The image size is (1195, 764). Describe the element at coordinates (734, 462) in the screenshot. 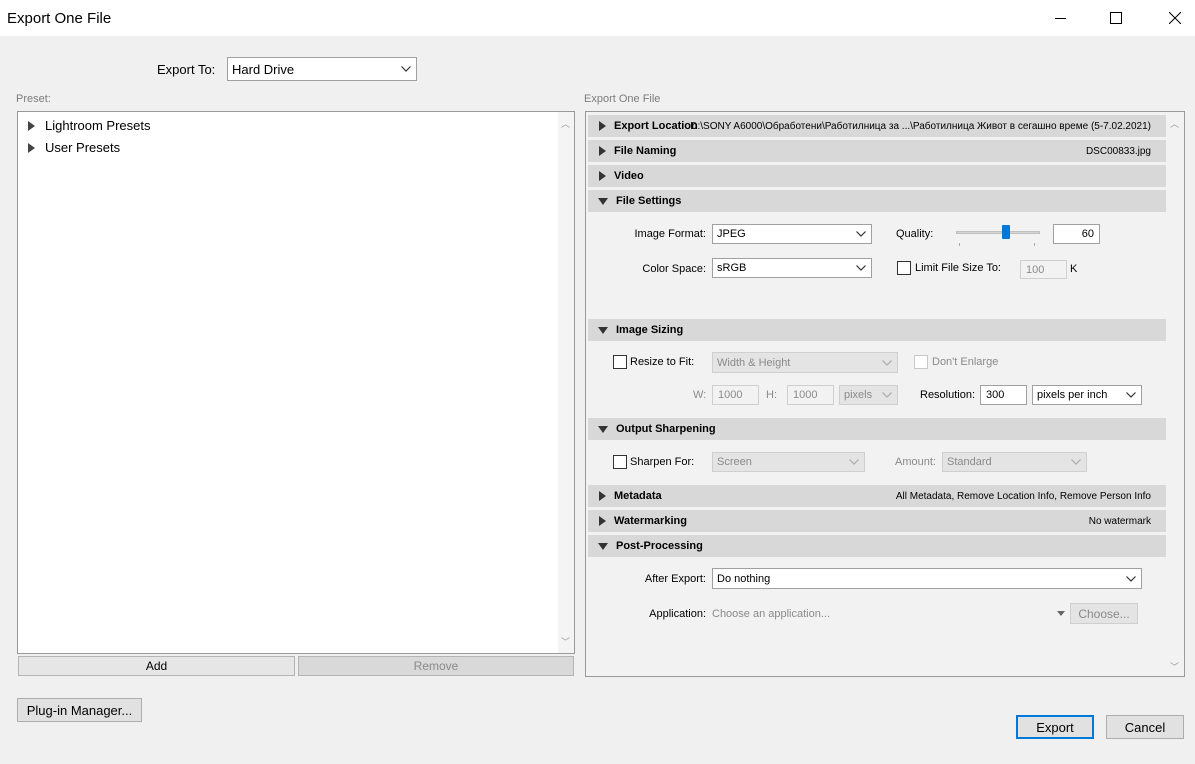

I see `sharpen-for-value: Screen` at that location.